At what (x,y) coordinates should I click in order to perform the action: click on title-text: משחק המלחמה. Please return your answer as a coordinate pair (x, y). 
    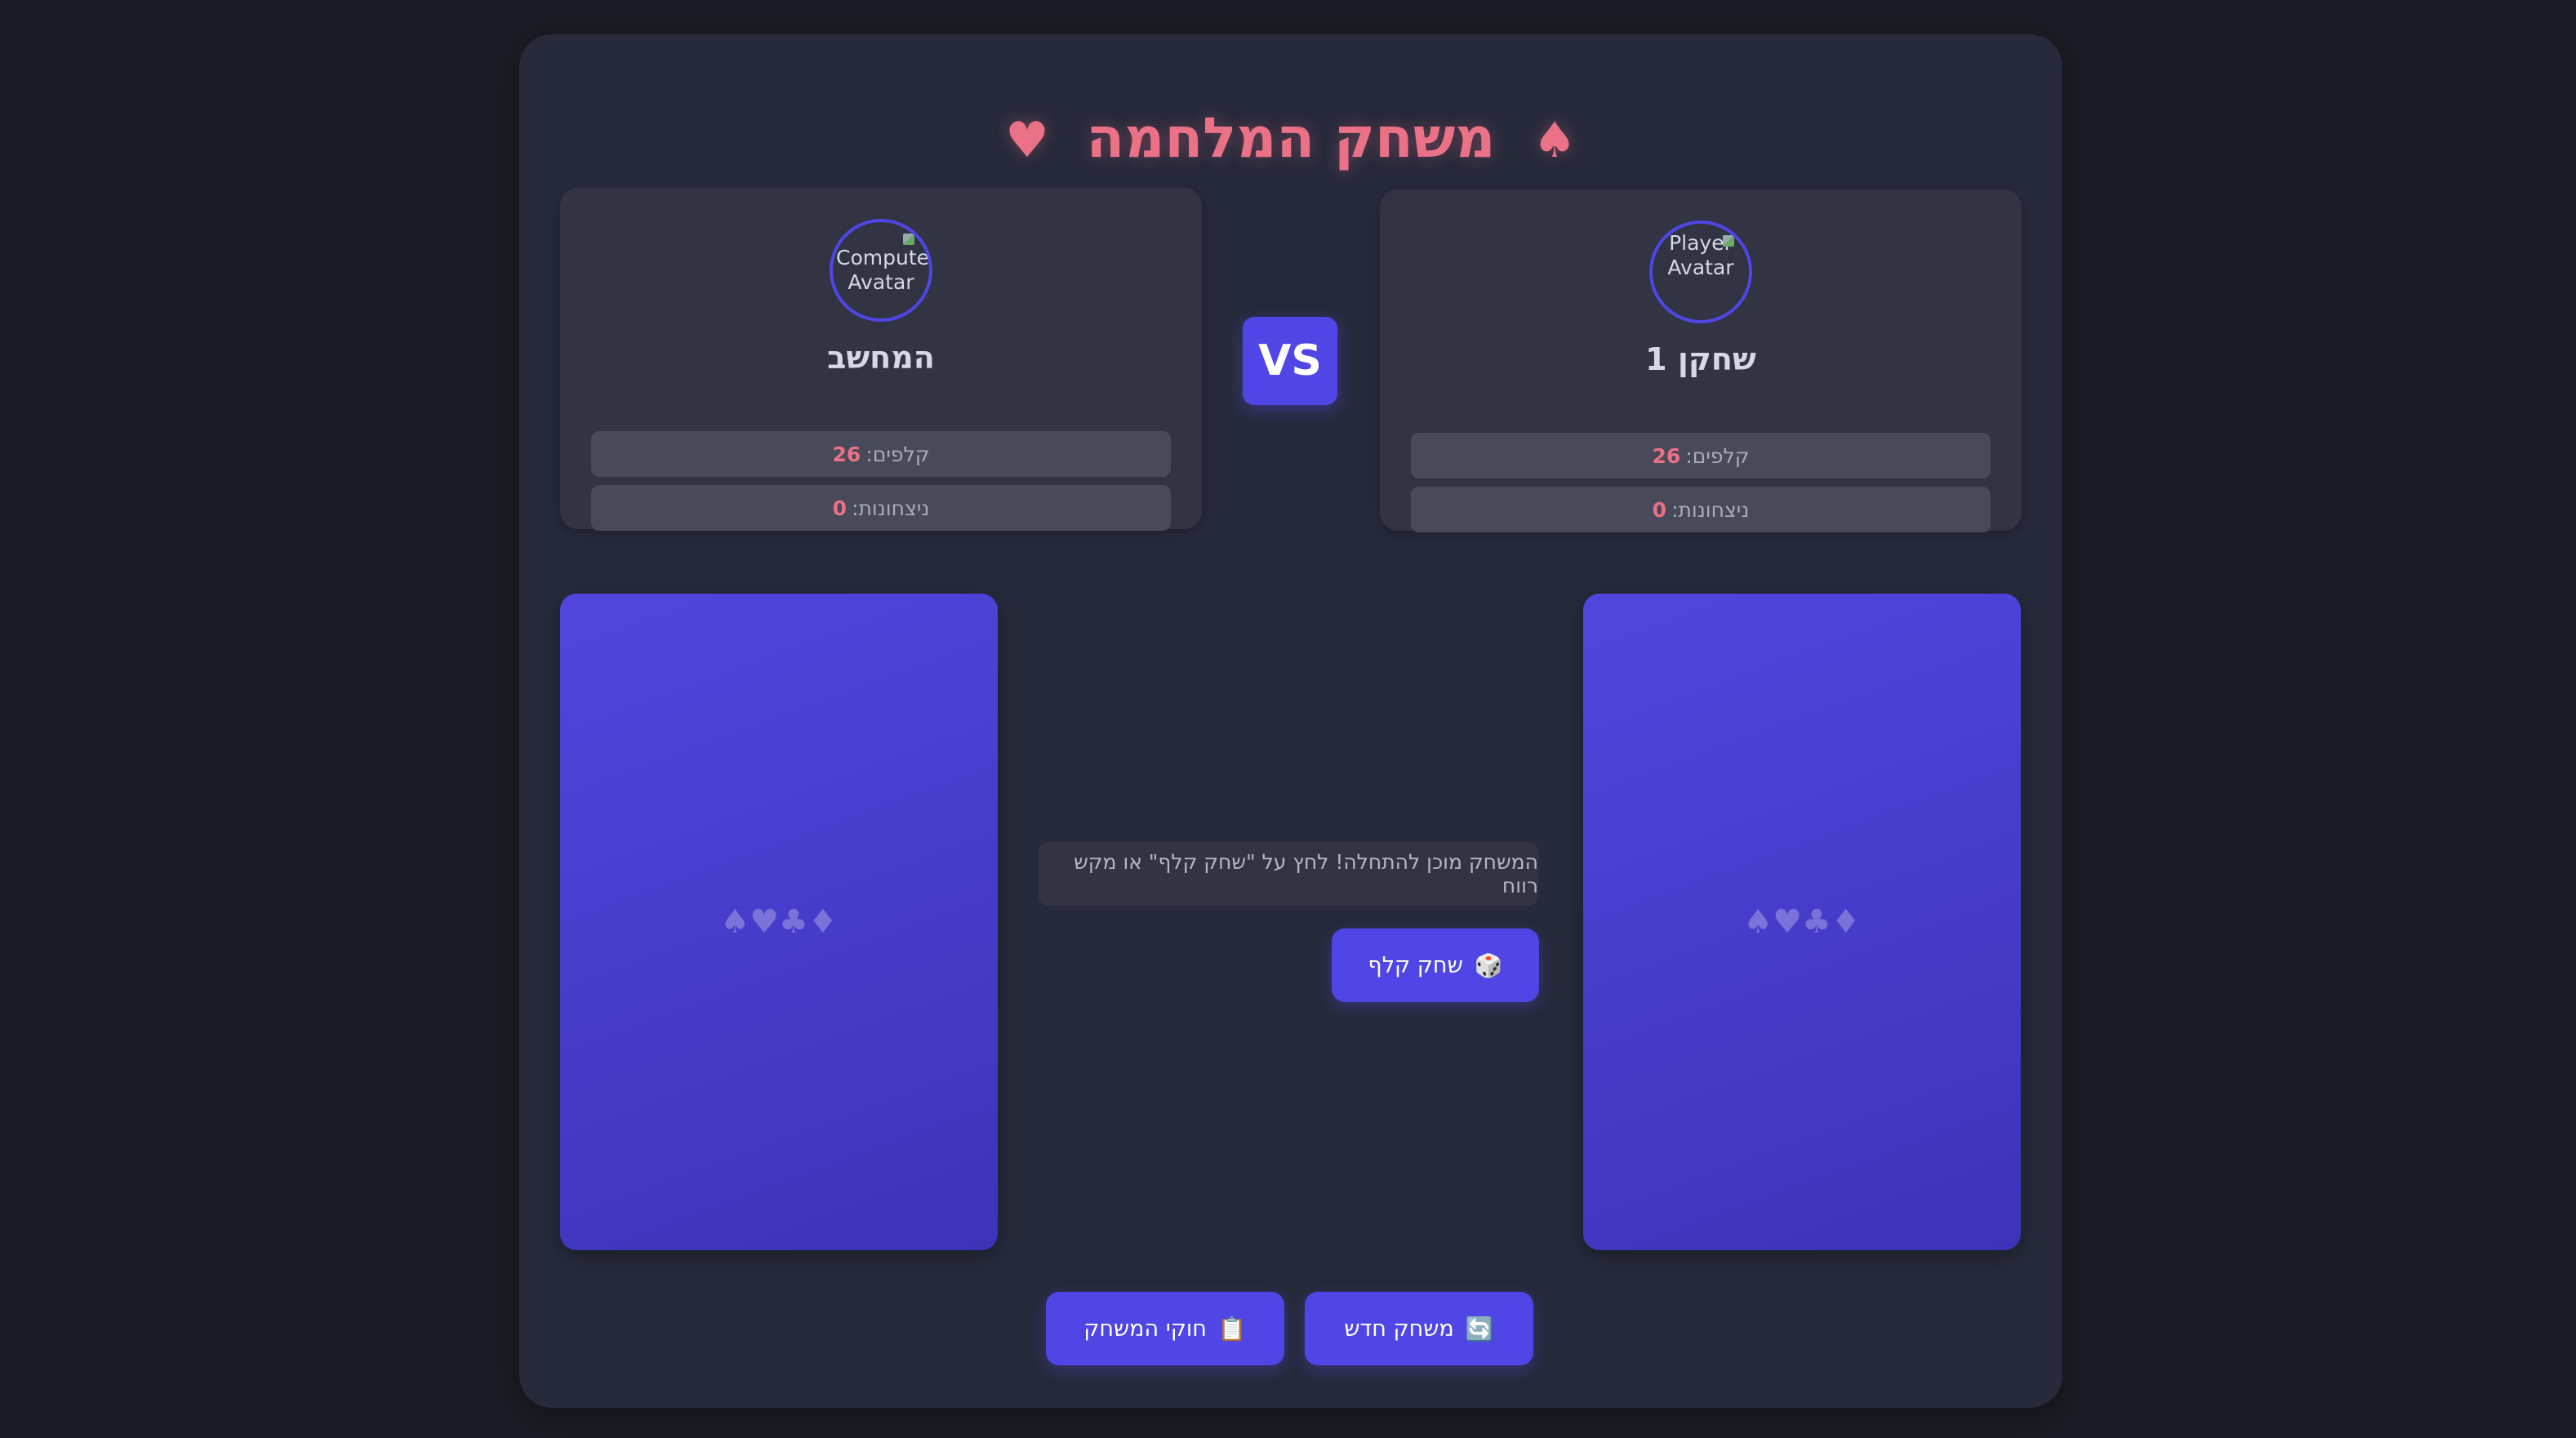
    Looking at the image, I should click on (1291, 138).